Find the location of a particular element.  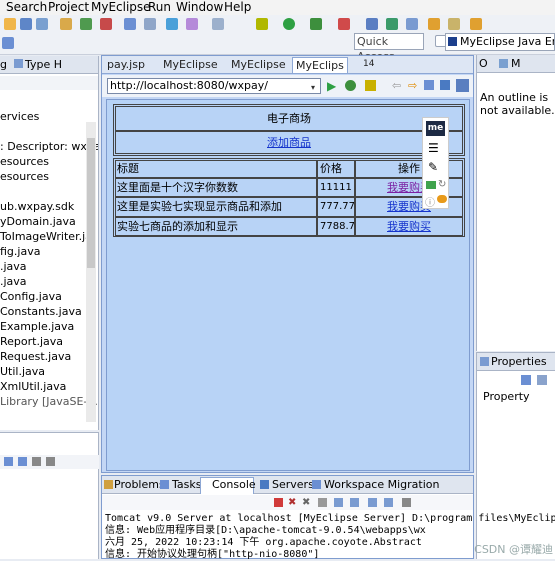

next-annotation-icon is located at coordinates (412, 24).